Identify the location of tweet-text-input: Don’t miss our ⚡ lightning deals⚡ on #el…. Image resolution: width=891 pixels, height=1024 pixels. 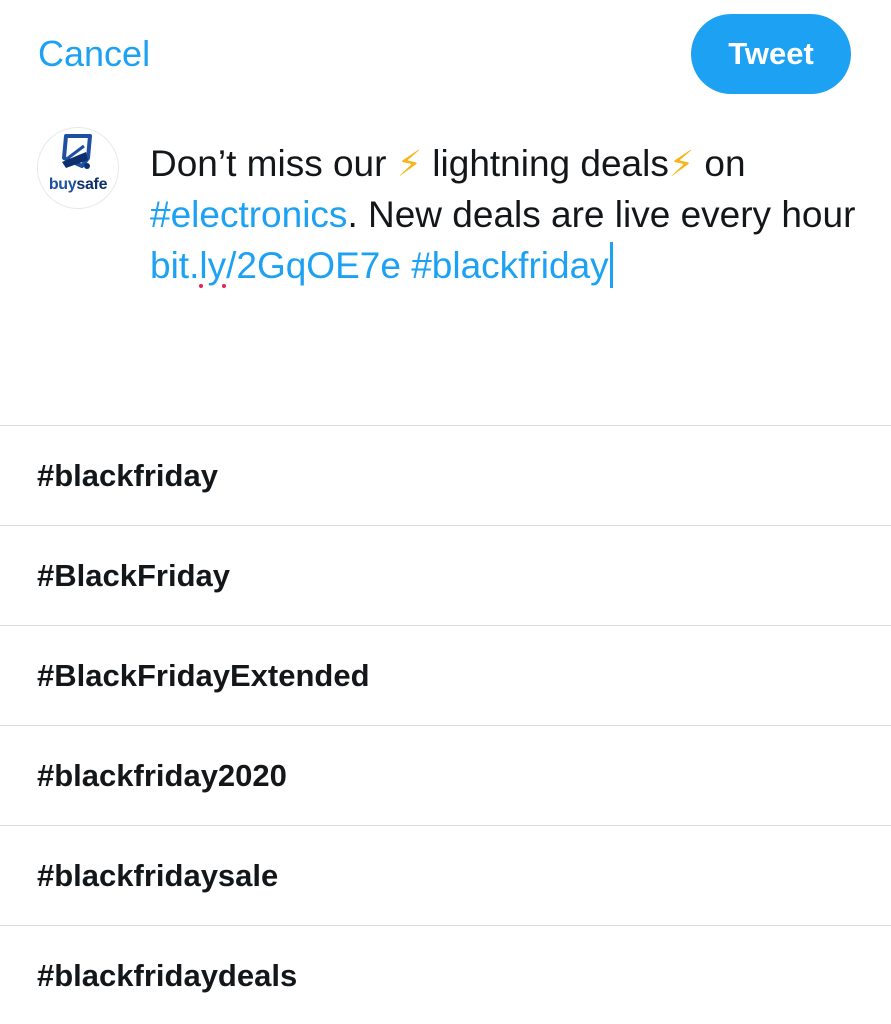
(510, 214).